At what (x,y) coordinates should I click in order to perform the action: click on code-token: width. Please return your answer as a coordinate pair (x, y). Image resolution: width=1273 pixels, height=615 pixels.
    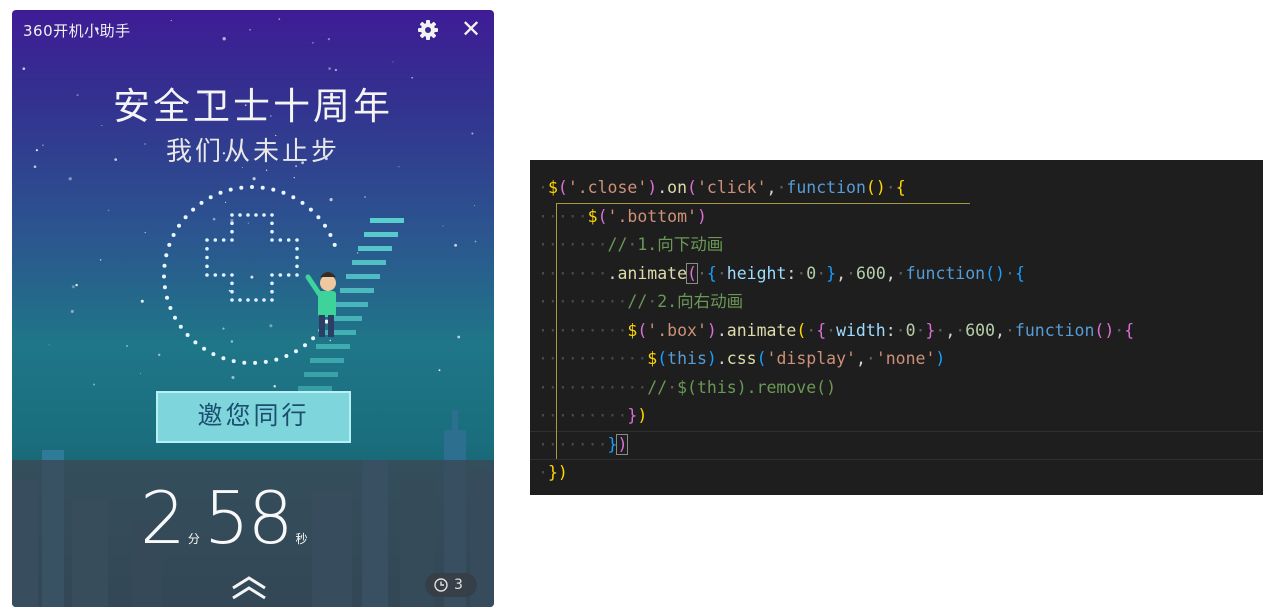
    Looking at the image, I should click on (861, 330).